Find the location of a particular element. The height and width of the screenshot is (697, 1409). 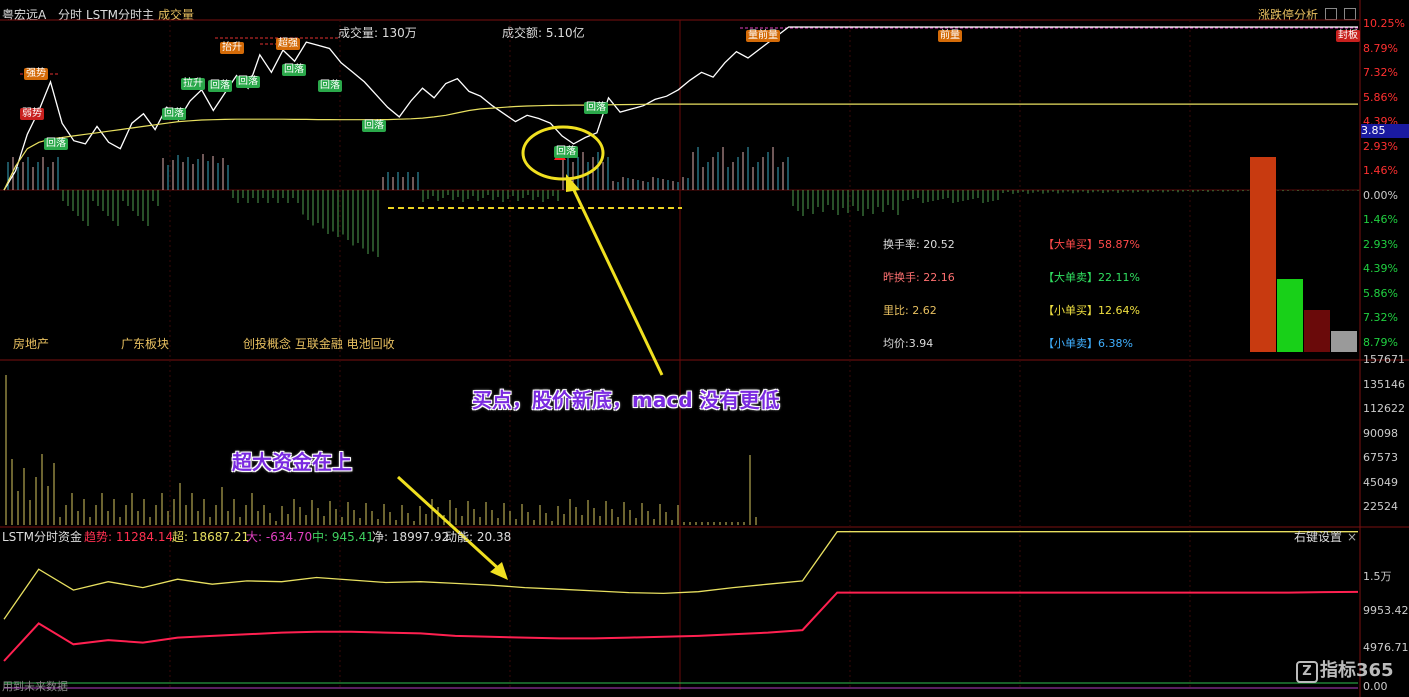

annotation-arrow-buy is located at coordinates (617, 280).